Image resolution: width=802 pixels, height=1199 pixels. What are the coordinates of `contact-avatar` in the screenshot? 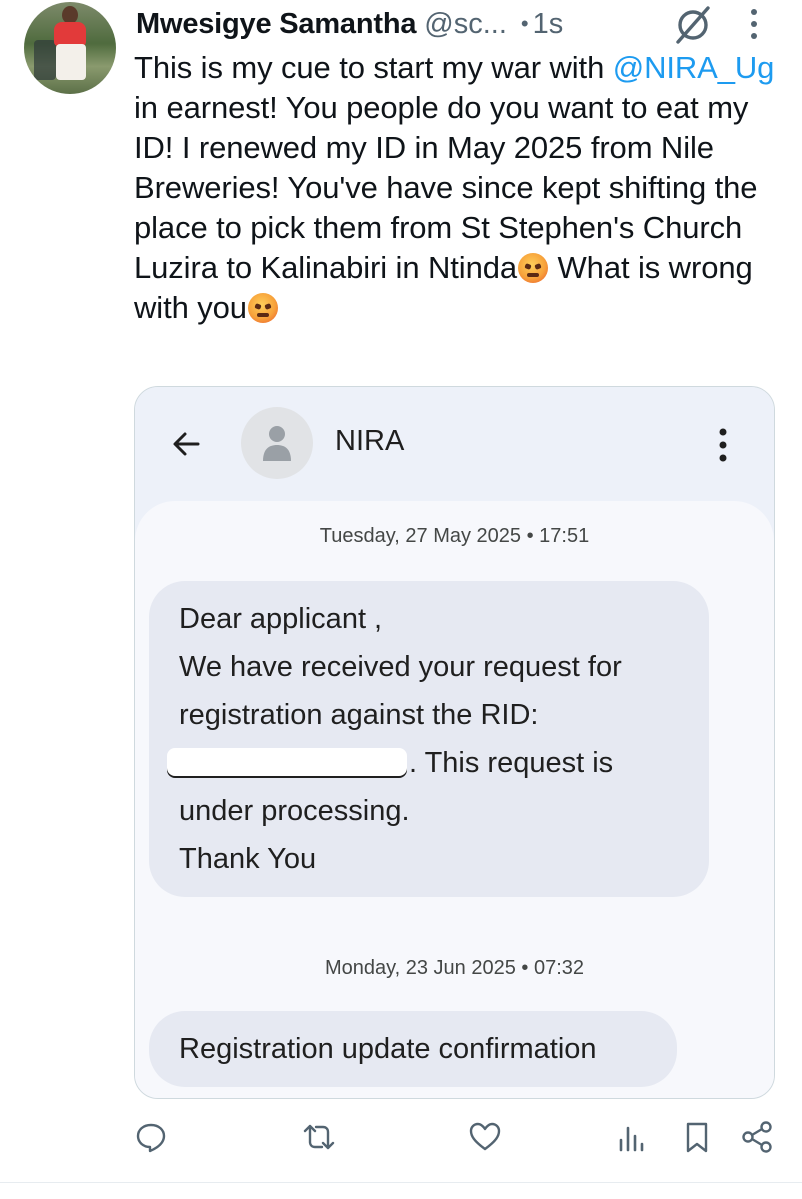 It's located at (277, 443).